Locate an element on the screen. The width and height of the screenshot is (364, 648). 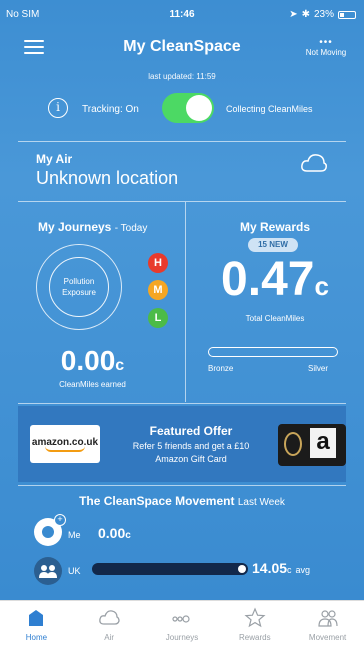
level-medium-badge: M is located at coordinates (158, 290).